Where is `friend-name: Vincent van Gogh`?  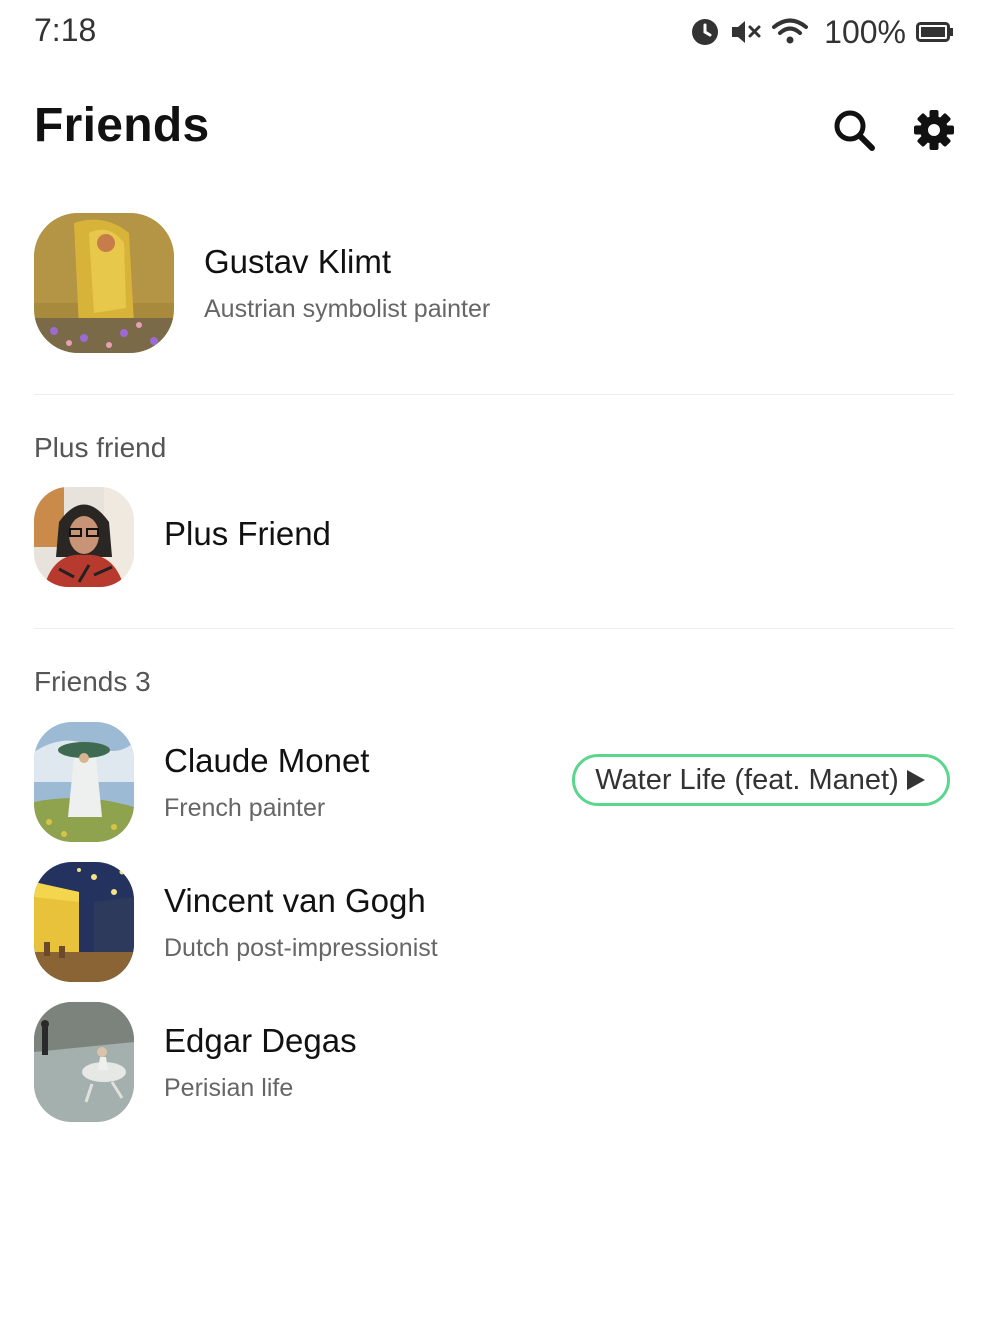
friend-name: Vincent van Gogh is located at coordinates (295, 900).